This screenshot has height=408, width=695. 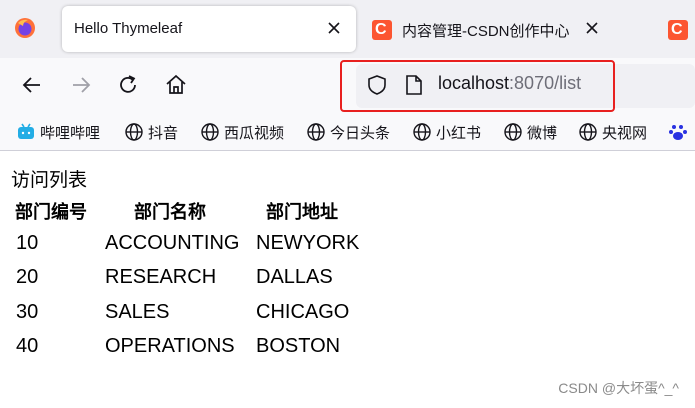 What do you see at coordinates (542, 133) in the screenshot?
I see `bookmark-label: 微博` at bounding box center [542, 133].